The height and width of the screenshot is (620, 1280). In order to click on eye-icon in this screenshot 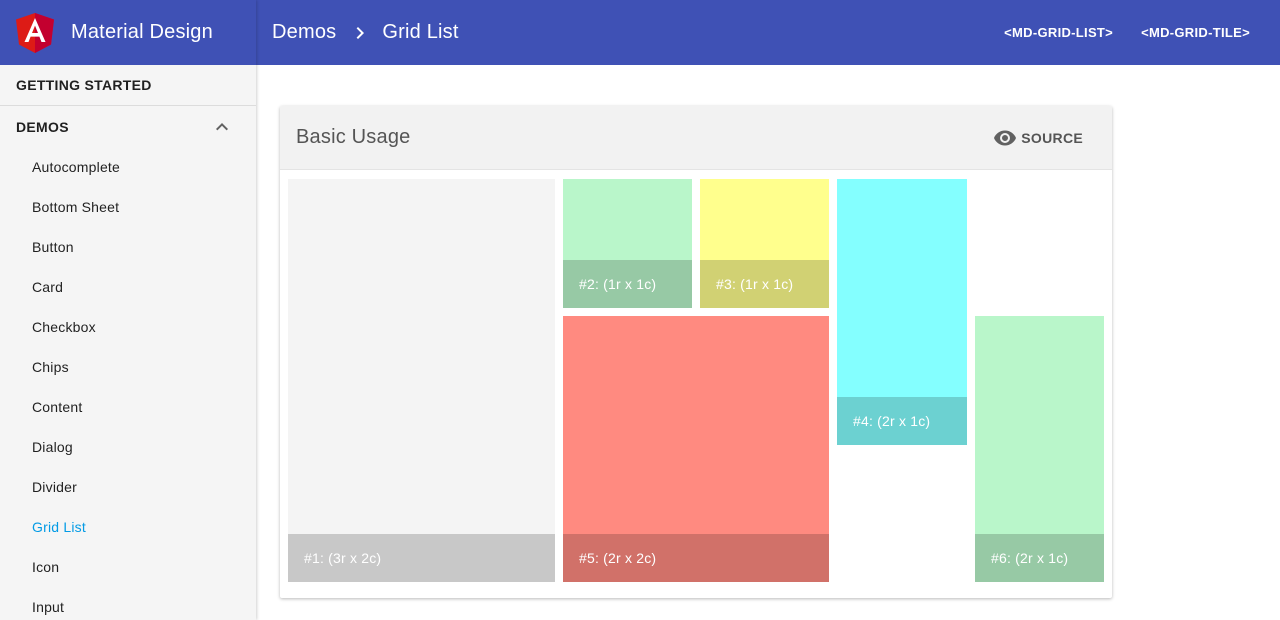, I will do `click(1005, 137)`.